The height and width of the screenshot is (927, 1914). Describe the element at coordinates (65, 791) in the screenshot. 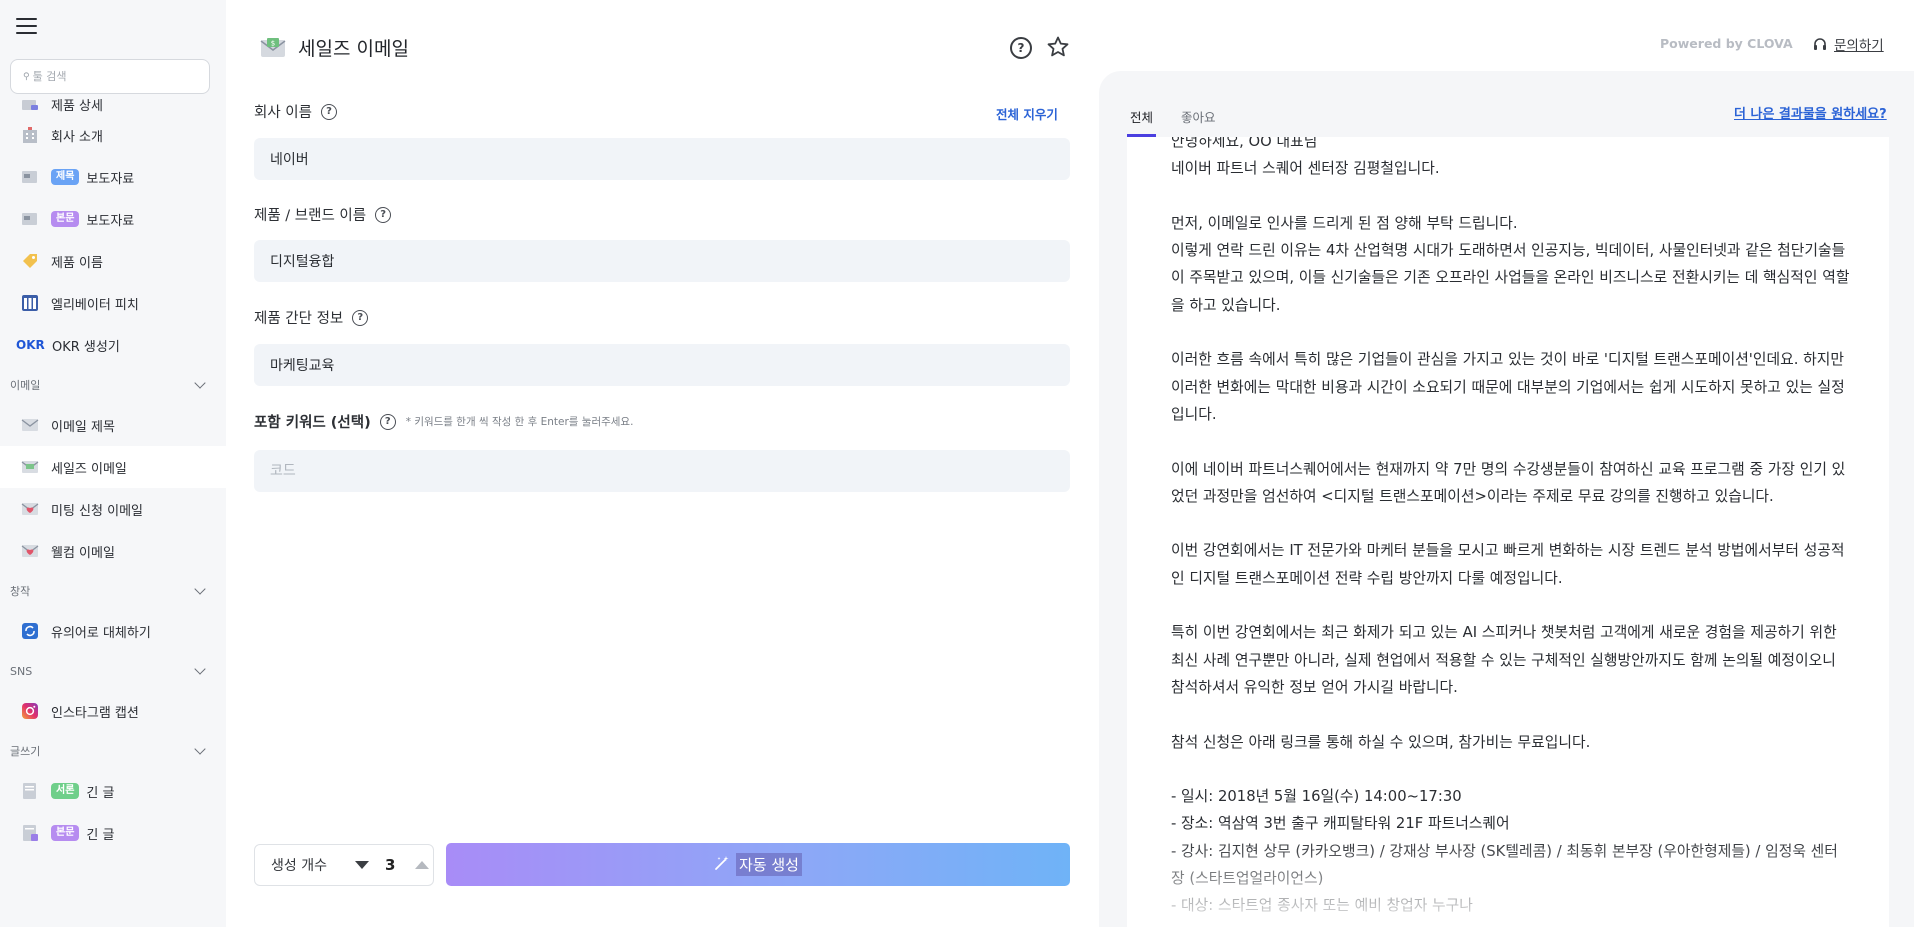

I see `badge-intro: 서론` at that location.